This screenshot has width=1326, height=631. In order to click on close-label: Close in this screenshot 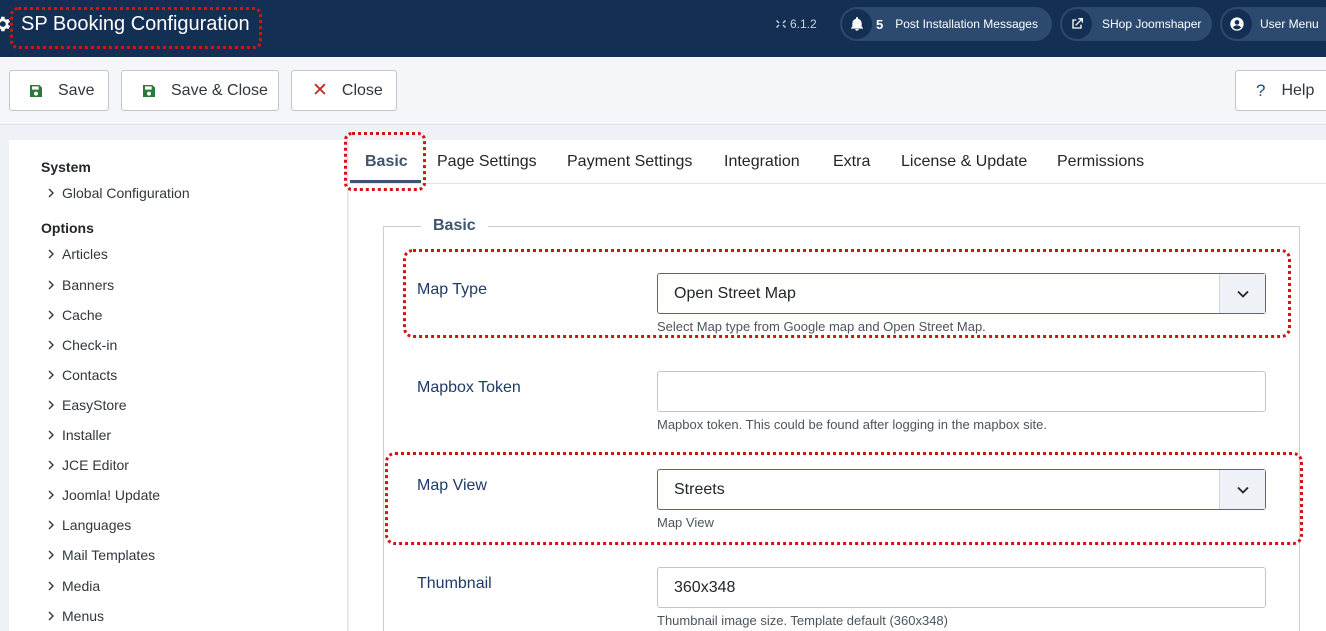, I will do `click(362, 90)`.